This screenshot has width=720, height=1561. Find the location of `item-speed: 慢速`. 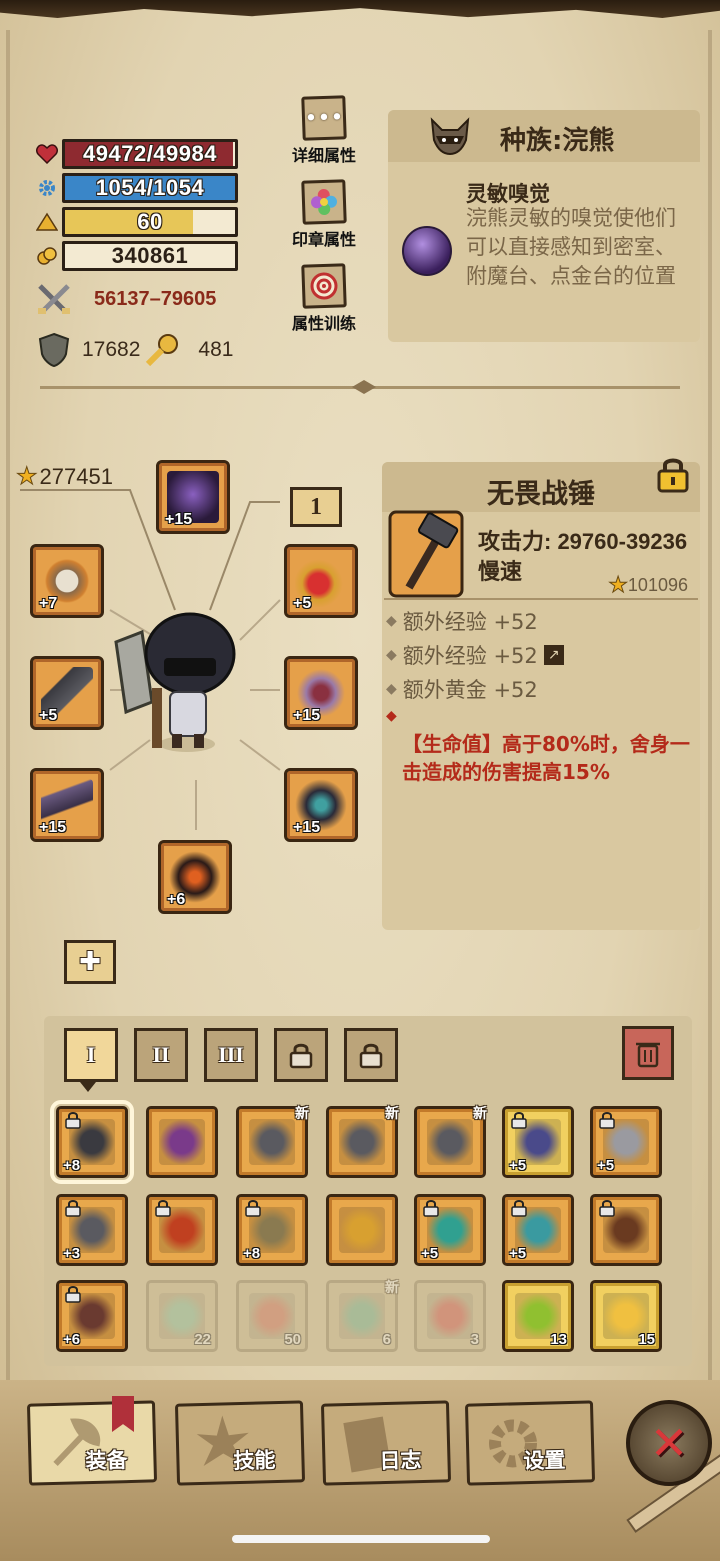

item-speed: 慢速 is located at coordinates (500, 572).